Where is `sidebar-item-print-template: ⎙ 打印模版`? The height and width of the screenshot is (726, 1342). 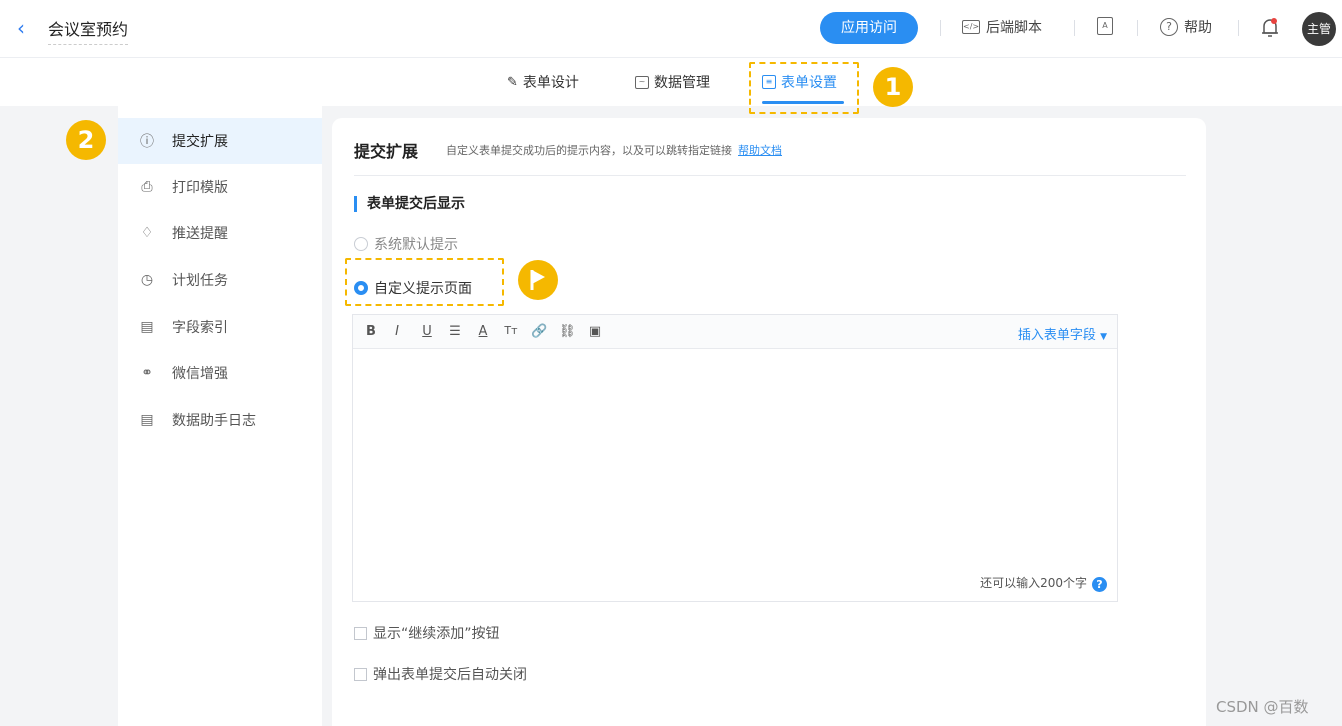 sidebar-item-print-template: ⎙ 打印模版 is located at coordinates (220, 187).